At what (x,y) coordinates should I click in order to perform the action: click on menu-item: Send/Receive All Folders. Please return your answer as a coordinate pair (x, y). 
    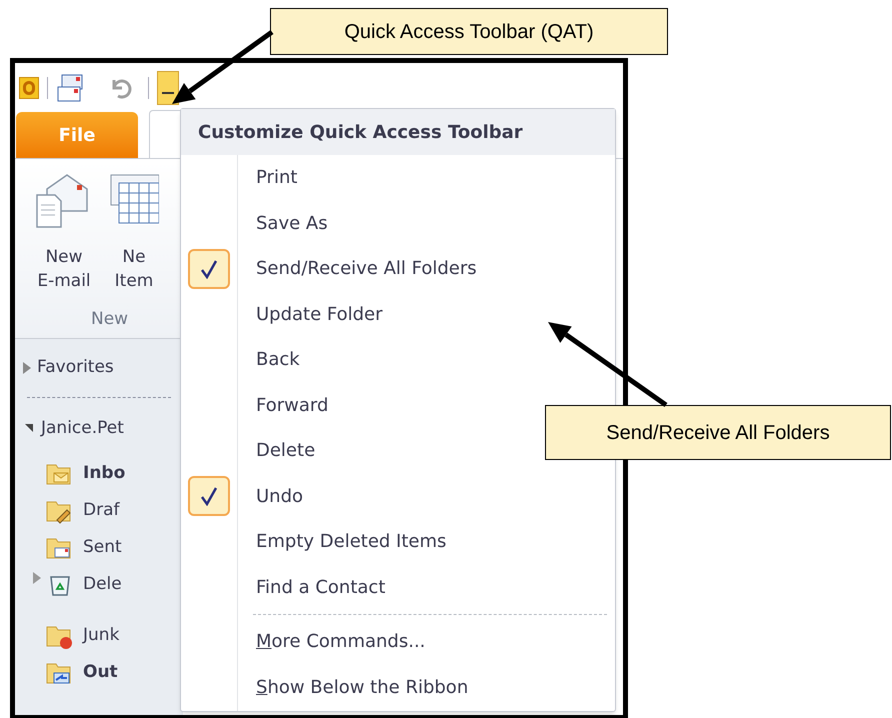
    Looking at the image, I should click on (362, 269).